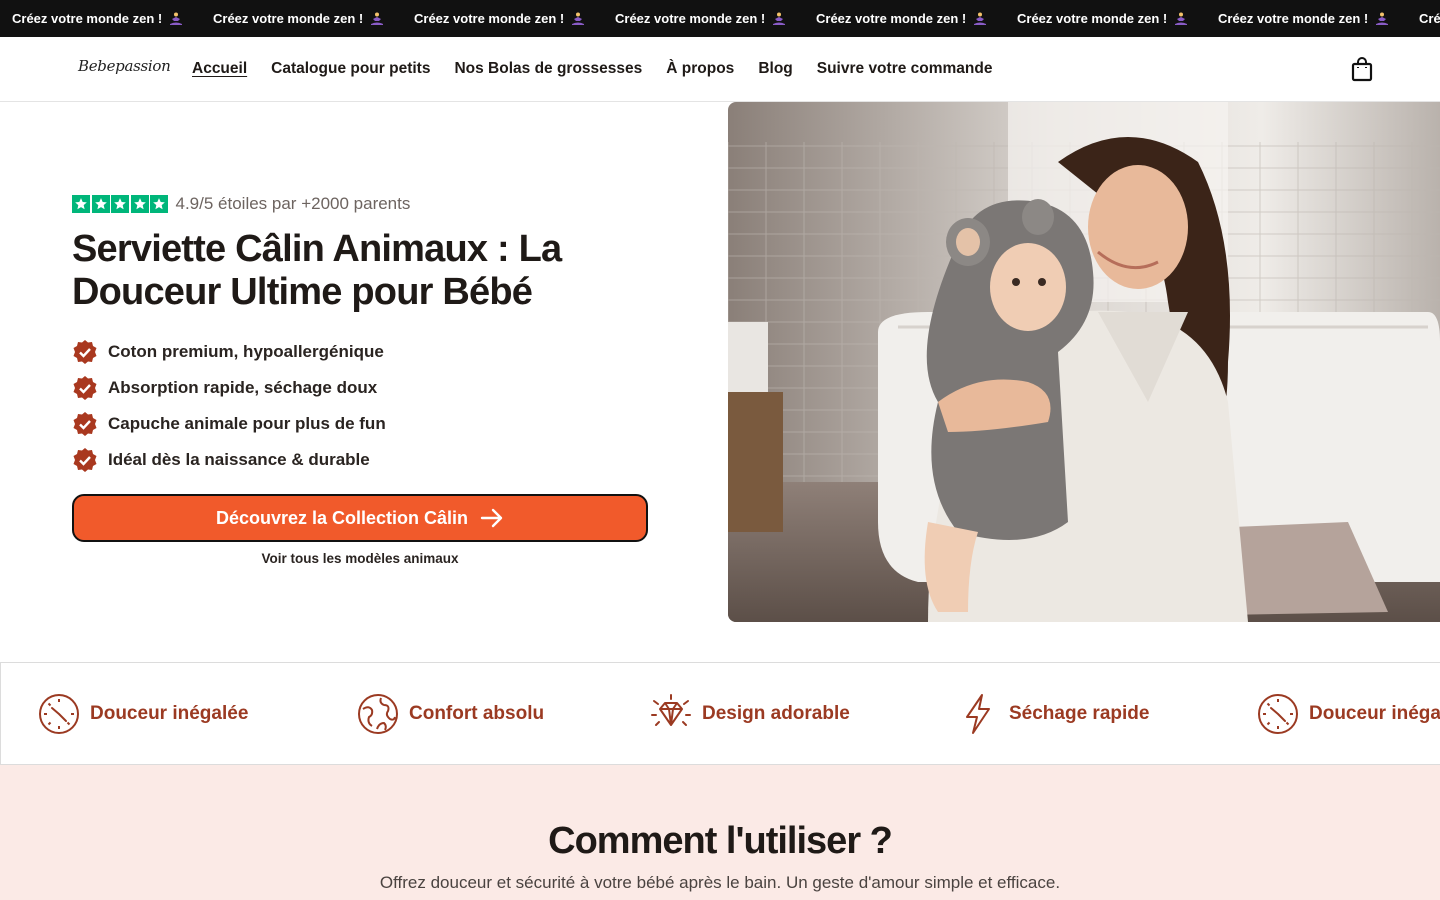 The width and height of the screenshot is (1440, 900). I want to click on cta-button: Découvrez la Collection Câlin, so click(360, 518).